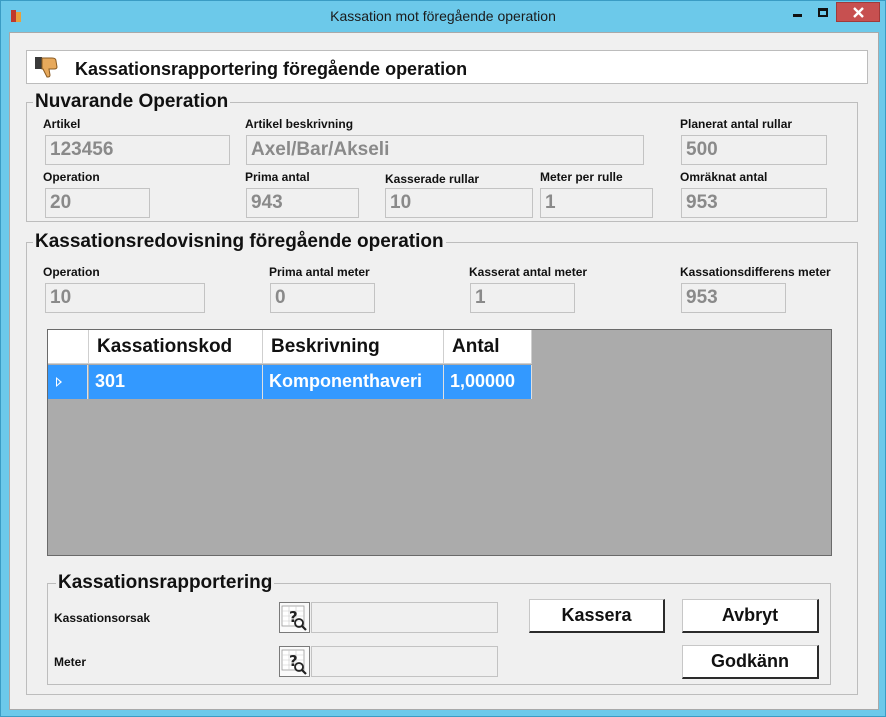 The width and height of the screenshot is (886, 717). I want to click on godkann-button: Godkänn, so click(750, 662).